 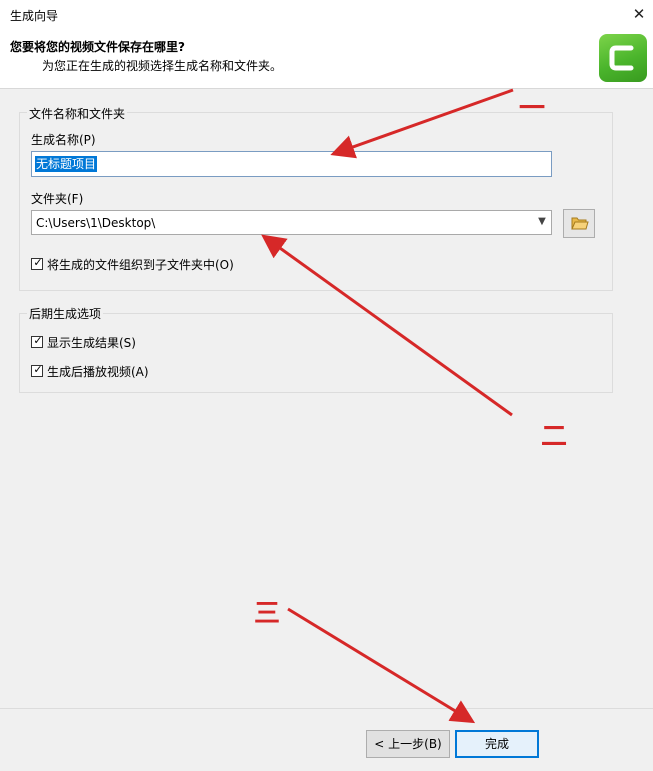 I want to click on annotation-label-two: 二, so click(x=554, y=437).